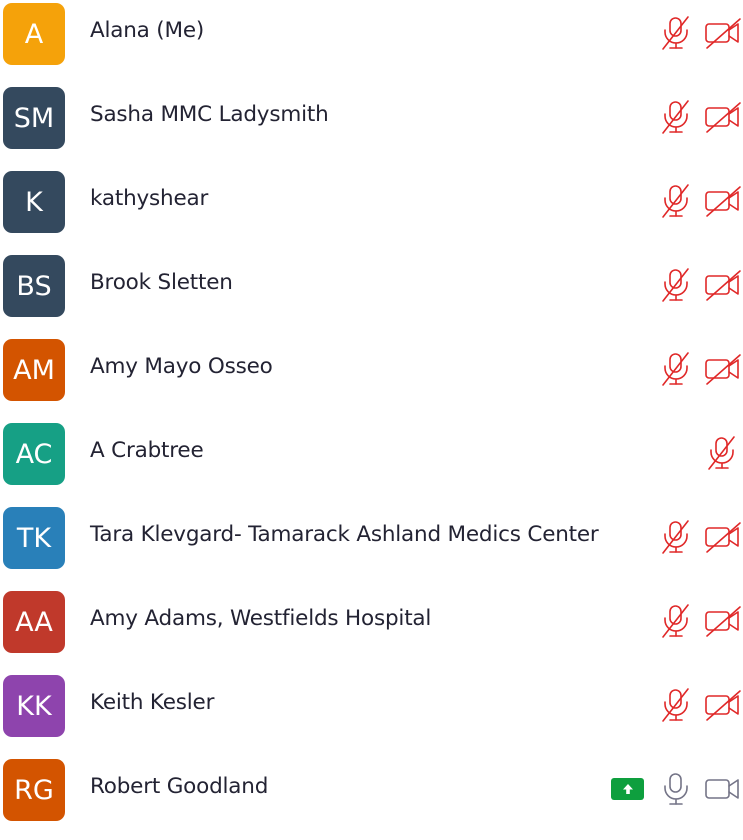 The width and height of the screenshot is (743, 840). Describe the element at coordinates (34, 34) in the screenshot. I see `avatar: A` at that location.